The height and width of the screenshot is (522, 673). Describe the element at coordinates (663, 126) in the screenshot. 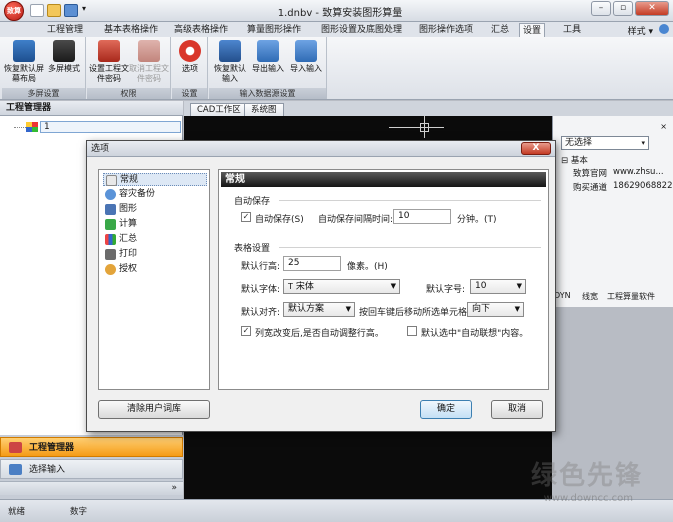

I see `close-icon: ×` at that location.